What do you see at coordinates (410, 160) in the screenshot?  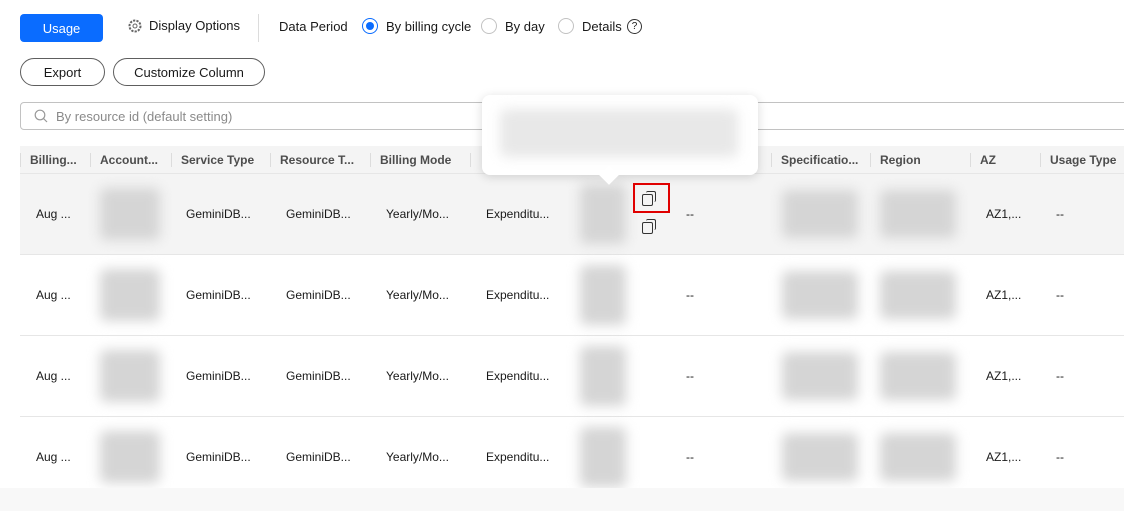 I see `column-header-billing-mode: Billing Mode` at bounding box center [410, 160].